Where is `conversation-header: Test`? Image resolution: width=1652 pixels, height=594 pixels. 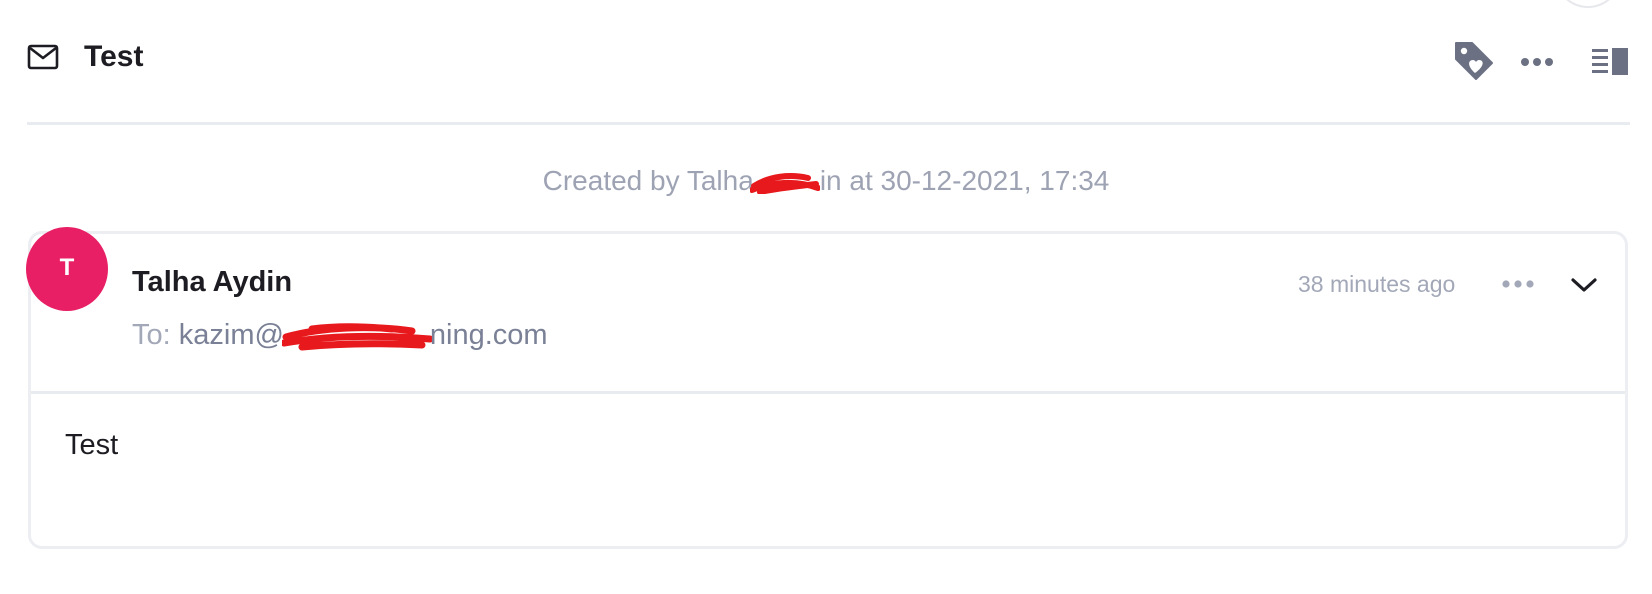 conversation-header: Test is located at coordinates (828, 60).